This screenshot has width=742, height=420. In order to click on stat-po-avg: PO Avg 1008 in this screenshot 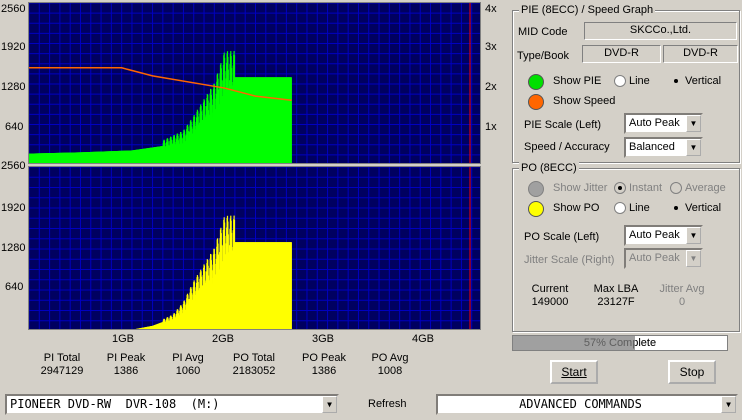, I will do `click(390, 364)`.